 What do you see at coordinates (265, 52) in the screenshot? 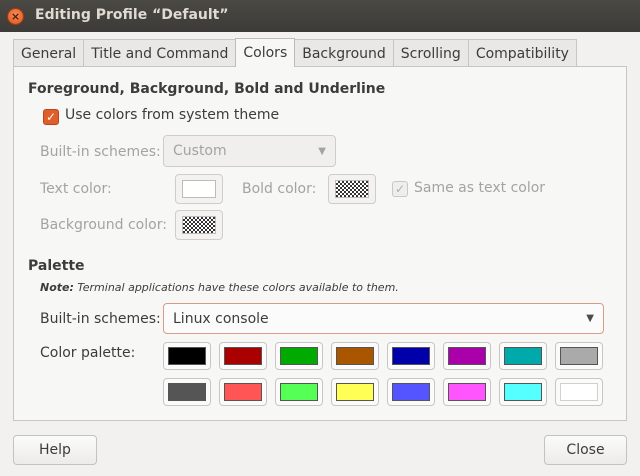
I see `tab-colors: Colors` at bounding box center [265, 52].